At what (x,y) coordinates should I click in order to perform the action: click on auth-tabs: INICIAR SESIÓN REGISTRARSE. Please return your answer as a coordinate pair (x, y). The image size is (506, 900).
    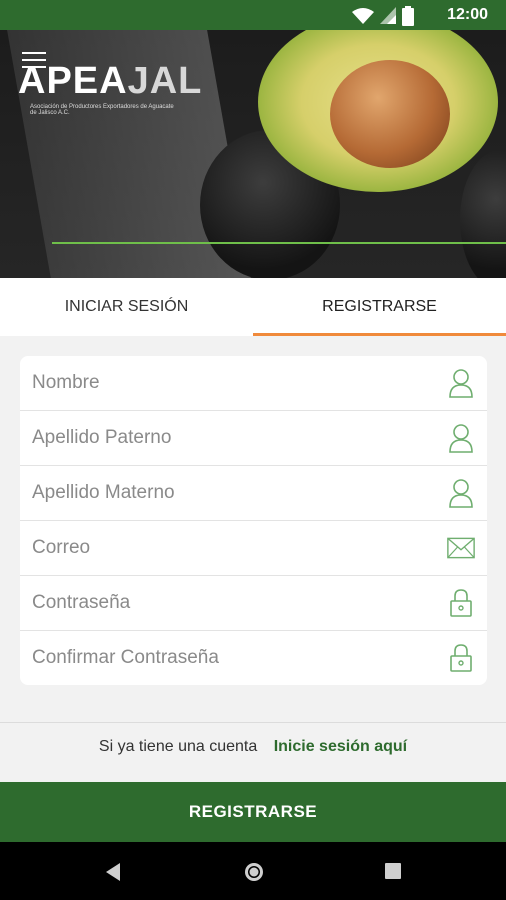
    Looking at the image, I should click on (253, 307).